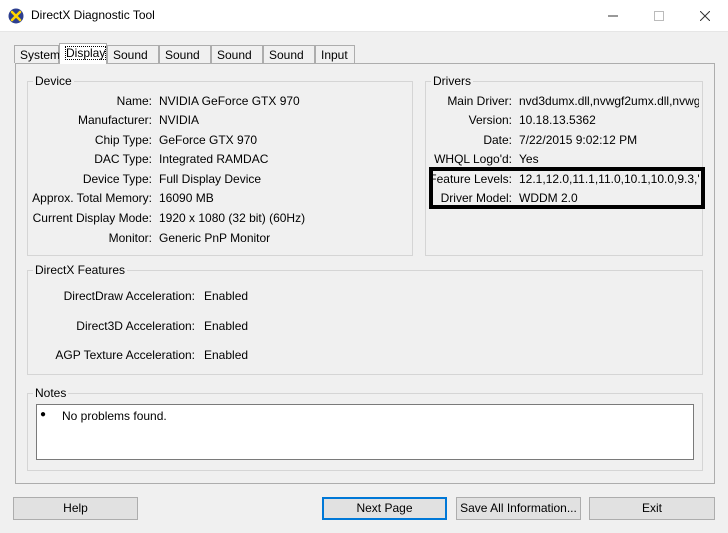 This screenshot has height=533, width=728. What do you see at coordinates (452, 81) in the screenshot?
I see `group-title: Drivers` at bounding box center [452, 81].